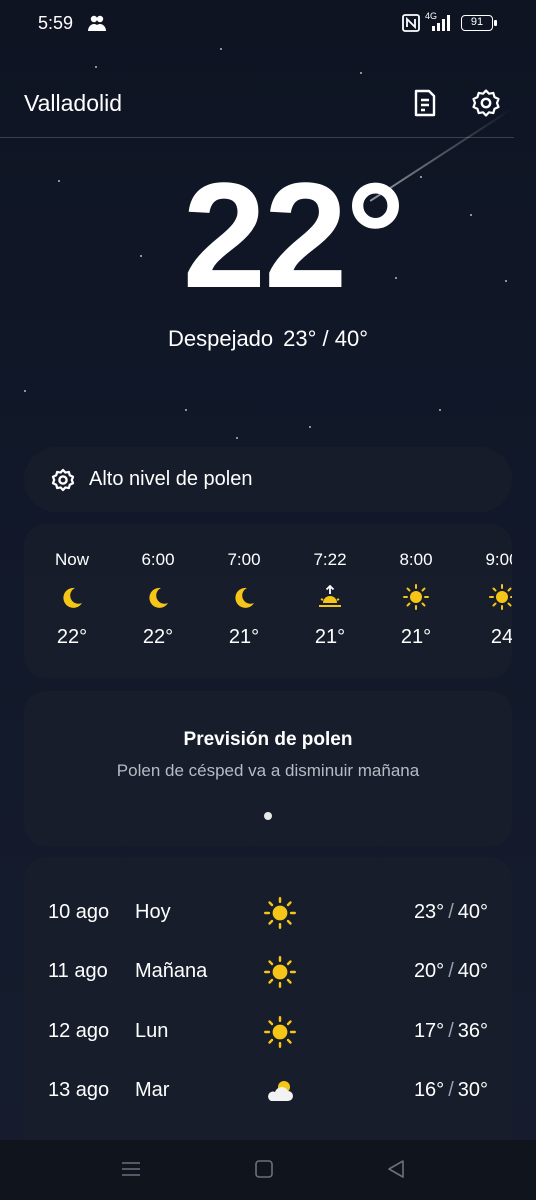  Describe the element at coordinates (171, 479) in the screenshot. I see `pollen-alert-text: Alto nivel de polen` at that location.